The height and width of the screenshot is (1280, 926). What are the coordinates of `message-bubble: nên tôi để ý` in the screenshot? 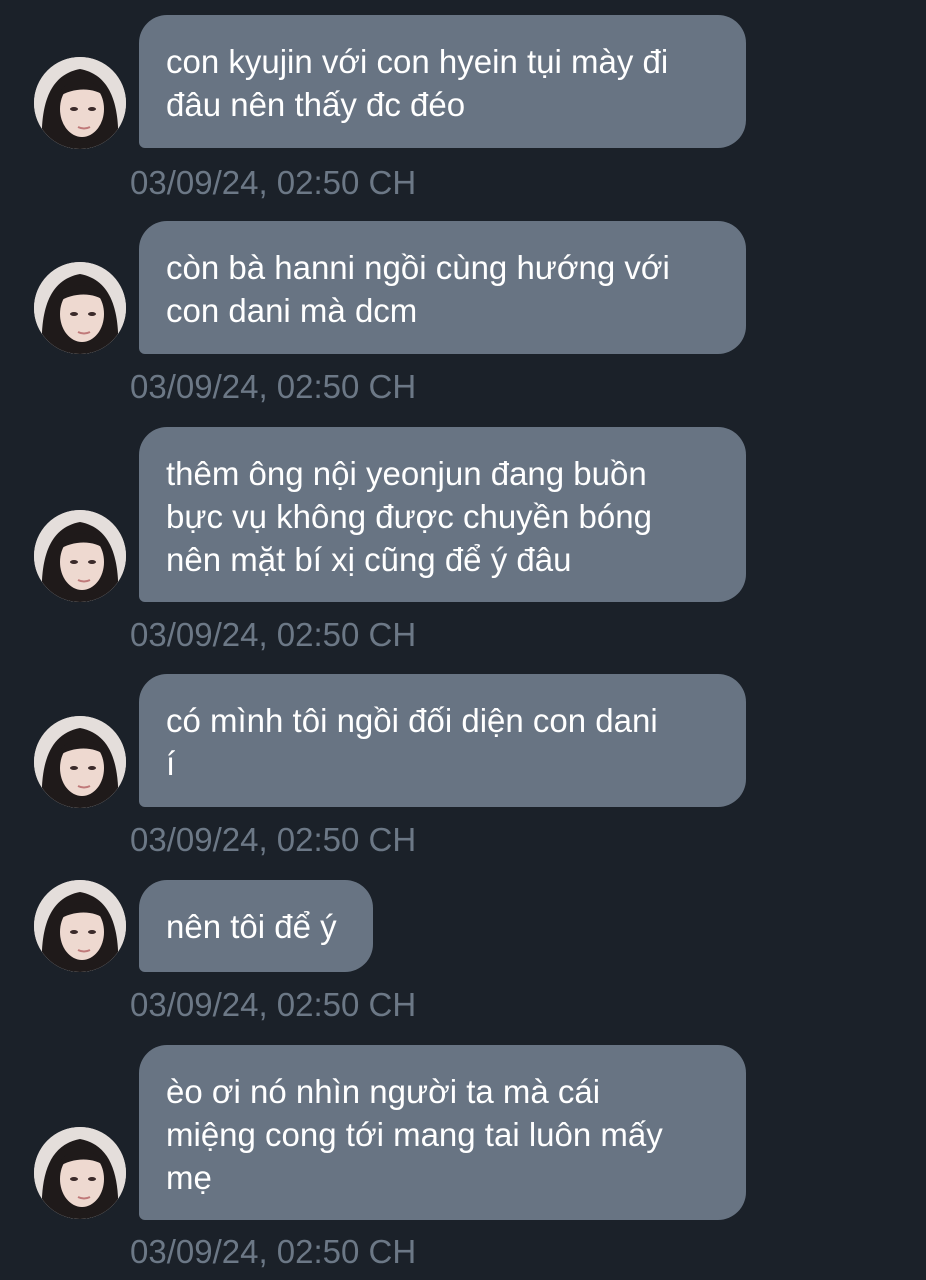 It's located at (256, 926).